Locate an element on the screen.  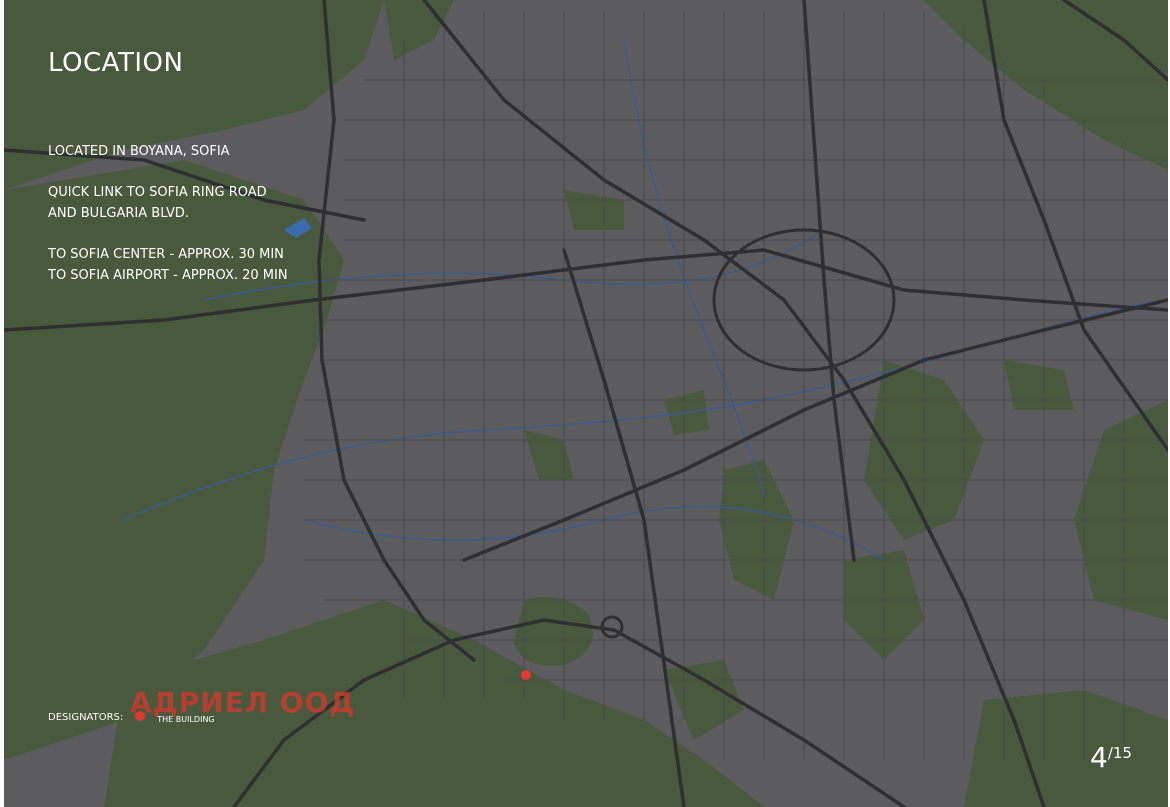
green-area-south-east is located at coordinates (1066, 748).